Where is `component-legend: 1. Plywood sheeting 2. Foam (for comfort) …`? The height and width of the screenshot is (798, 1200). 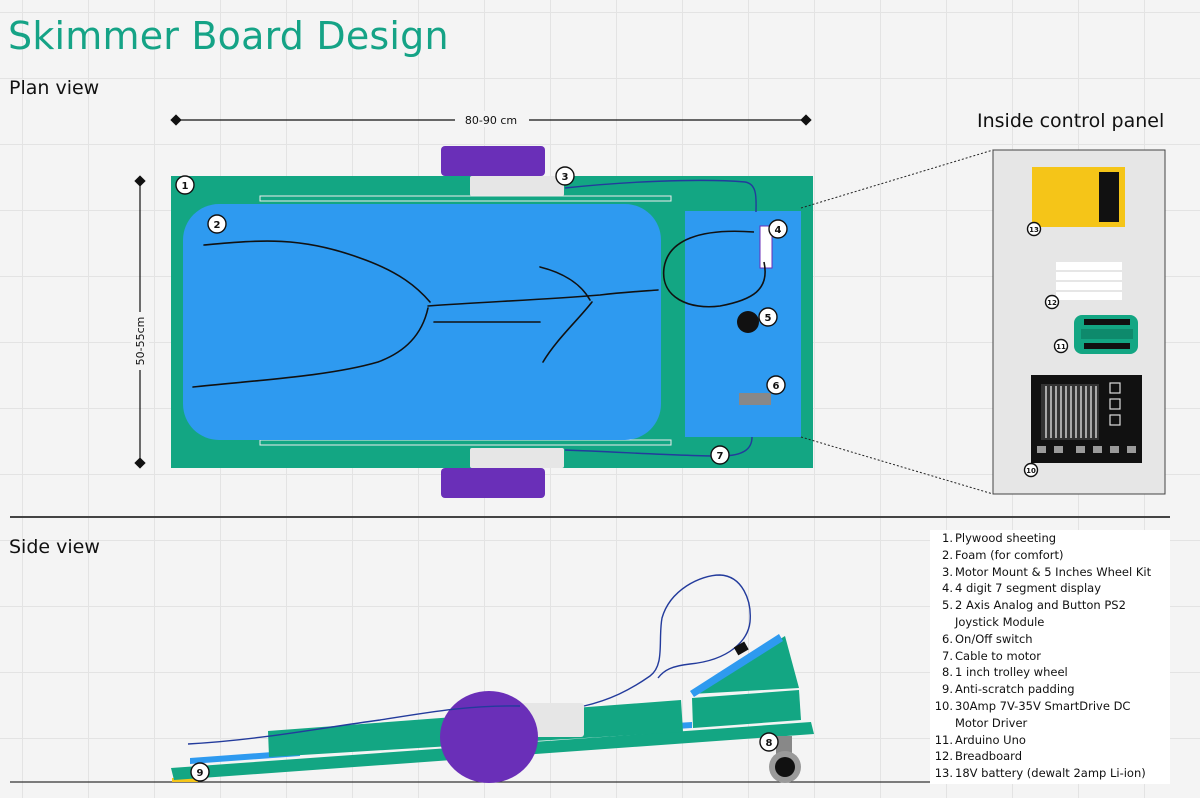
component-legend: 1. Plywood sheeting 2. Foam (for comfort) … is located at coordinates (1050, 657).